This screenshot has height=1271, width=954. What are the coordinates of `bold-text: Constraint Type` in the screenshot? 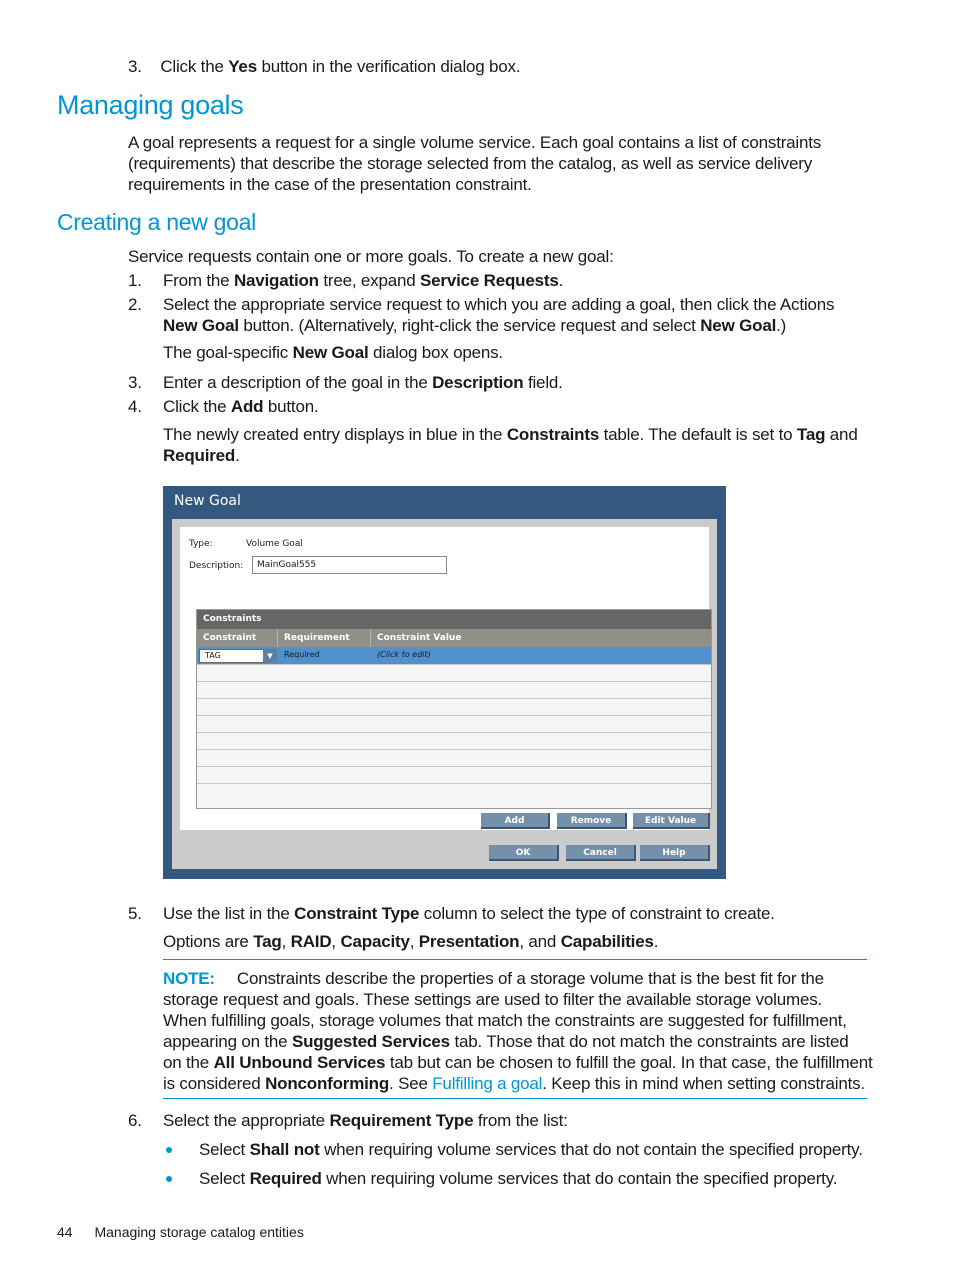 It's located at (357, 913).